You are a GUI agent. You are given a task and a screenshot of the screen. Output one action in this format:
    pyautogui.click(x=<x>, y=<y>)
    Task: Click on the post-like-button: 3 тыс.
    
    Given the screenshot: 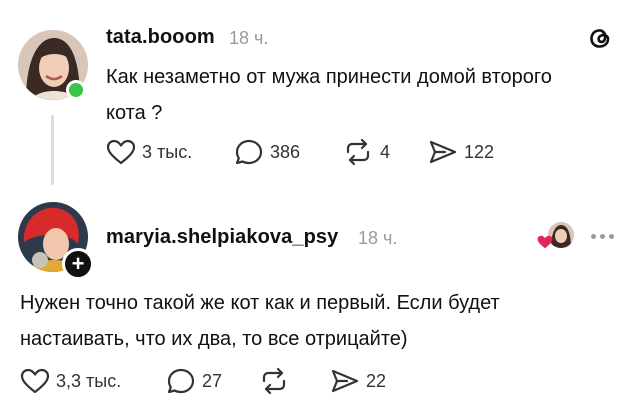 What is the action you would take?
    pyautogui.click(x=149, y=152)
    